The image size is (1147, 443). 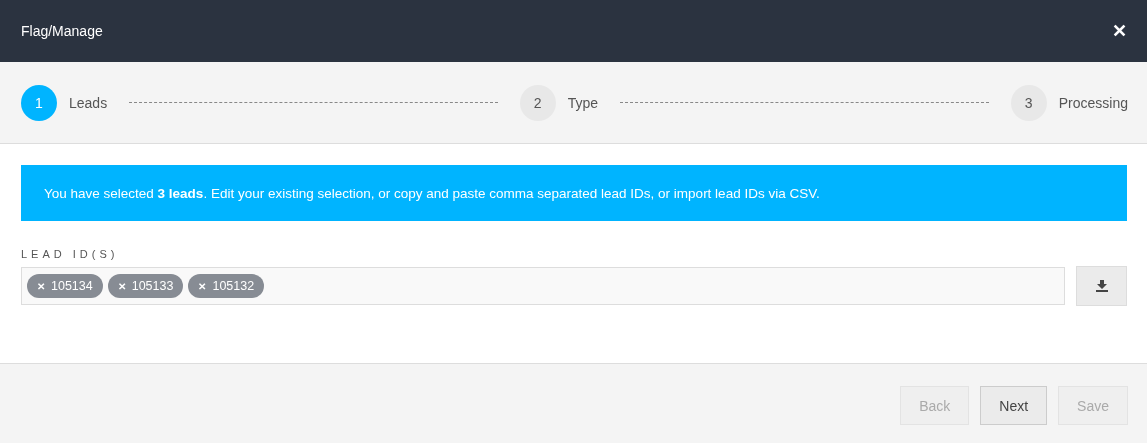 What do you see at coordinates (62, 31) in the screenshot?
I see `window-title: Flag/Manage` at bounding box center [62, 31].